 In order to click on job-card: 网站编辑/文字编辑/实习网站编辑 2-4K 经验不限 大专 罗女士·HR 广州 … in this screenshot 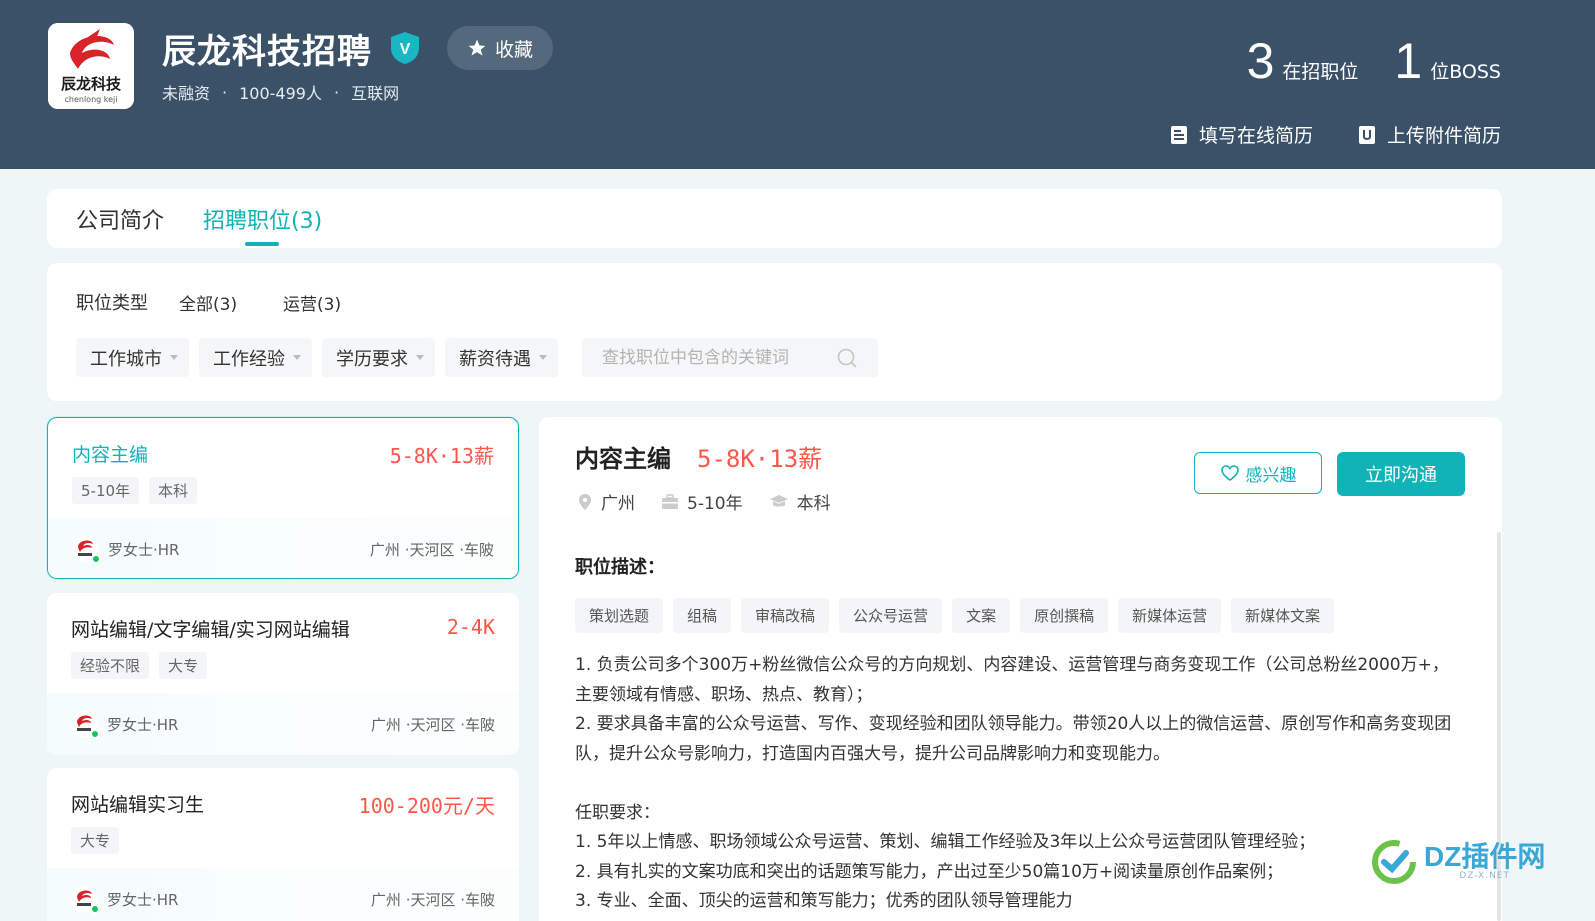, I will do `click(283, 674)`.